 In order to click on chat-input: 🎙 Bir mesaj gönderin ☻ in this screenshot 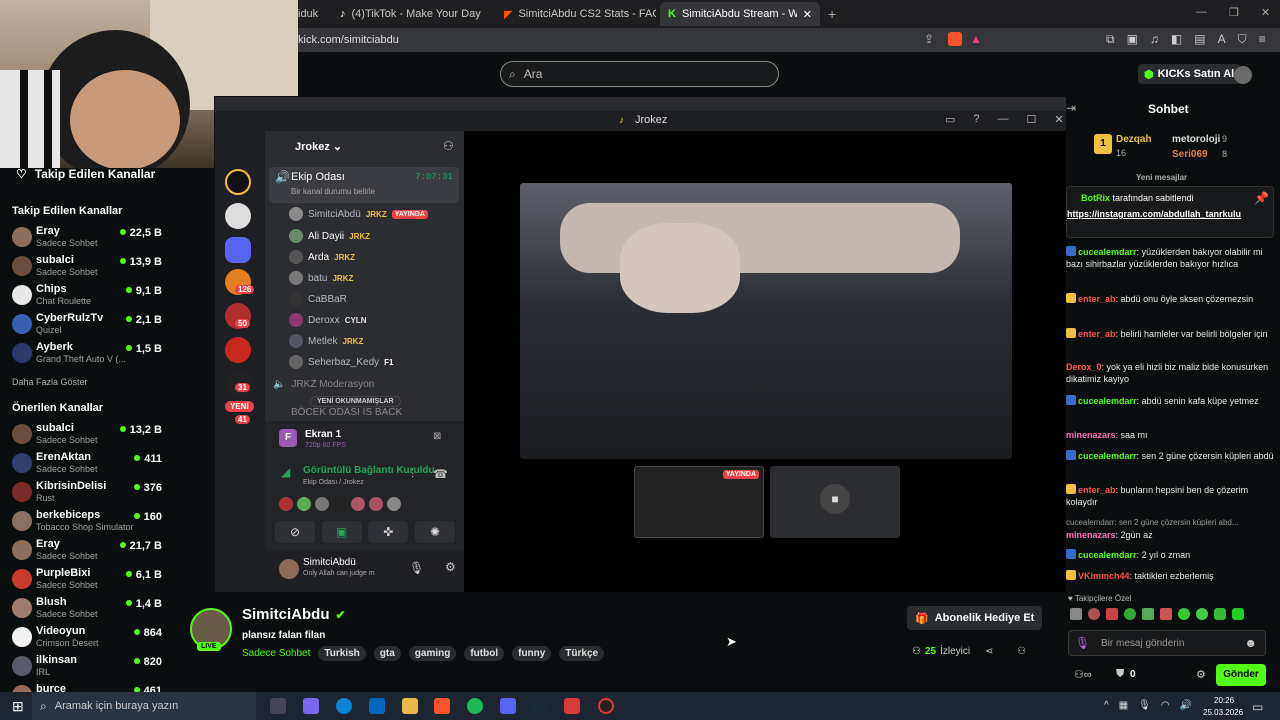, I will do `click(1167, 643)`.